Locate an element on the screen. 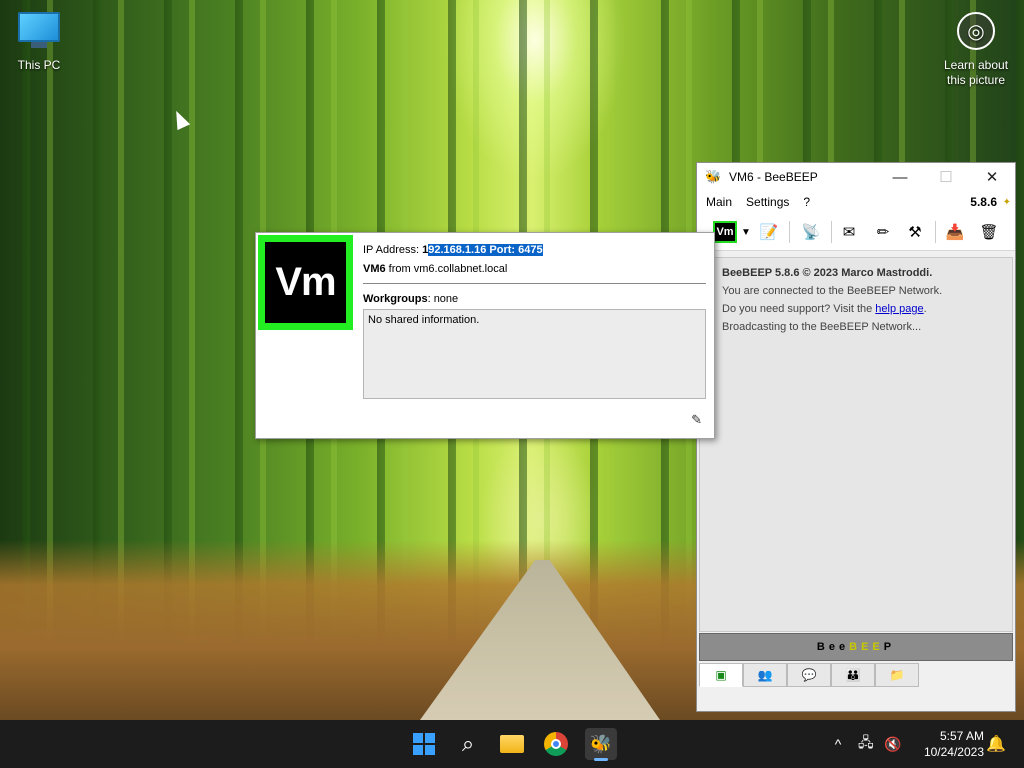  ip-address-row: IP Address: 192.168.1.16 Port: 6475 is located at coordinates (453, 250).